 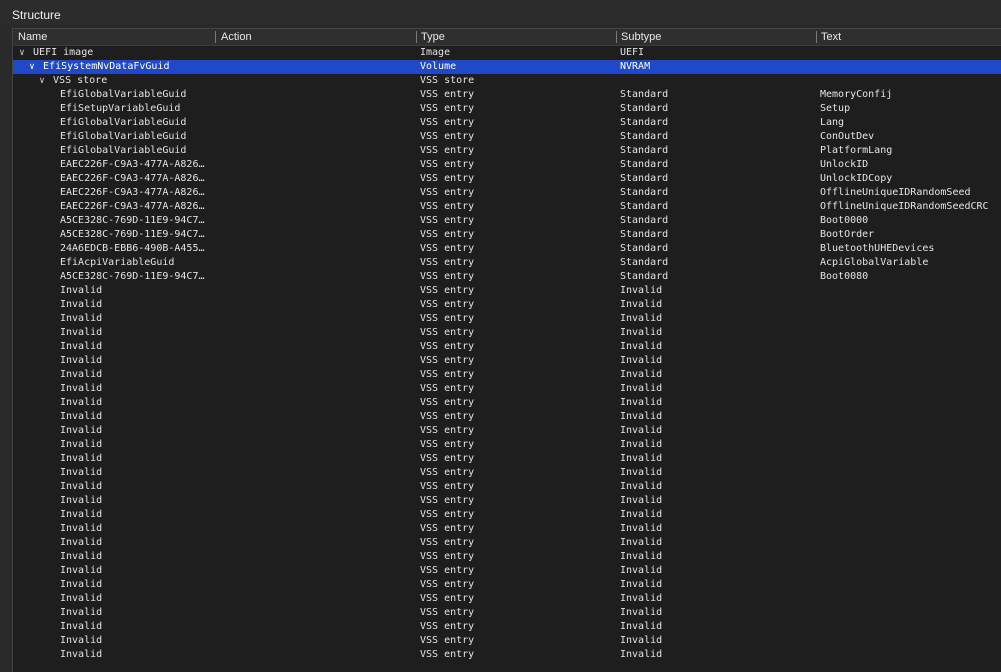 I want to click on row-text: BootOrder, so click(x=847, y=234).